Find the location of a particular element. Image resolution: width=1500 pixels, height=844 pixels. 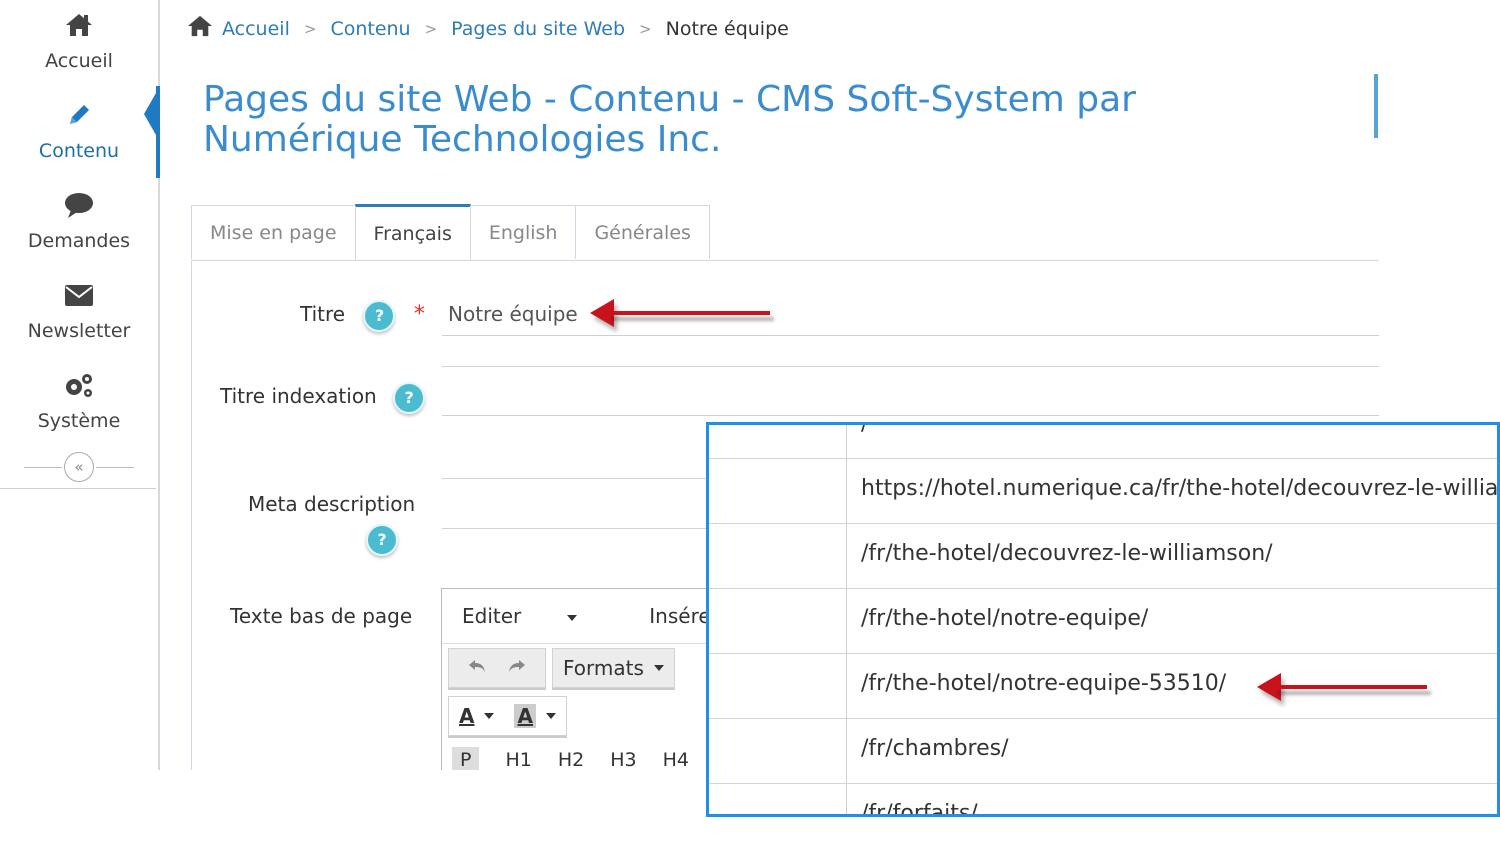

menu-editer: Editer is located at coordinates (537, 616).